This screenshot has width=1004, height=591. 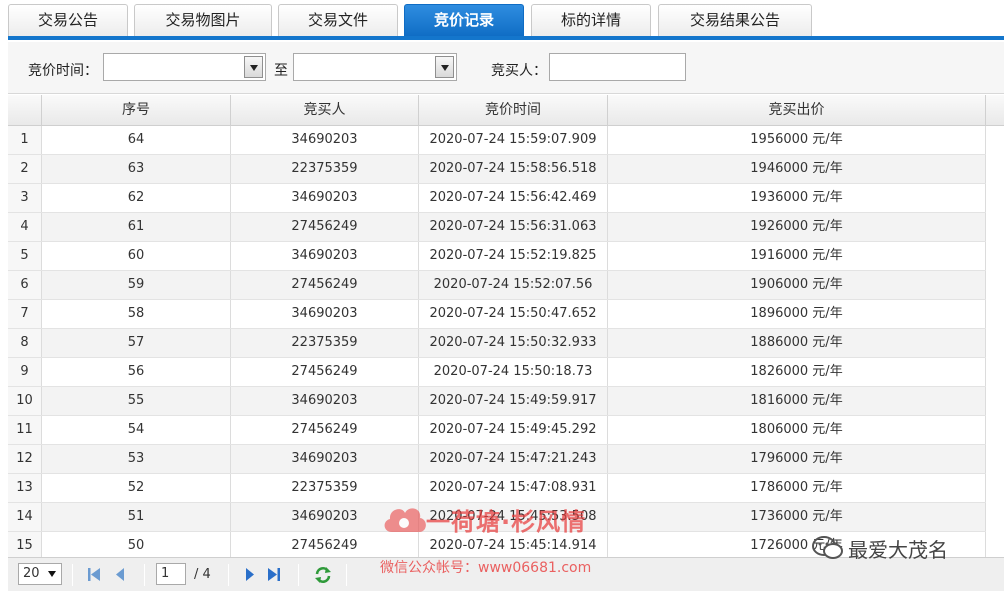 What do you see at coordinates (25, 430) in the screenshot?
I see `row-number-cell: 11` at bounding box center [25, 430].